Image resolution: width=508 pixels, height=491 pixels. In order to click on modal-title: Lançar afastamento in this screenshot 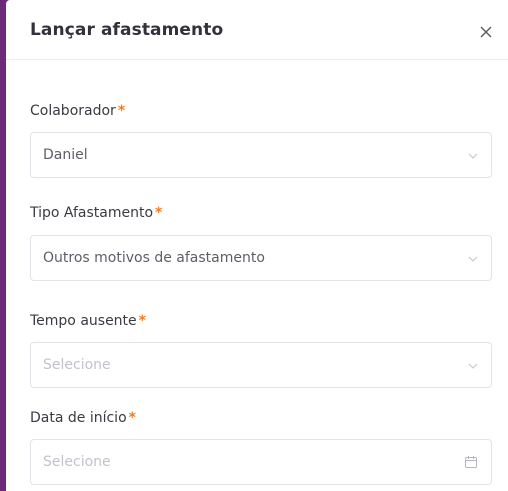, I will do `click(127, 30)`.